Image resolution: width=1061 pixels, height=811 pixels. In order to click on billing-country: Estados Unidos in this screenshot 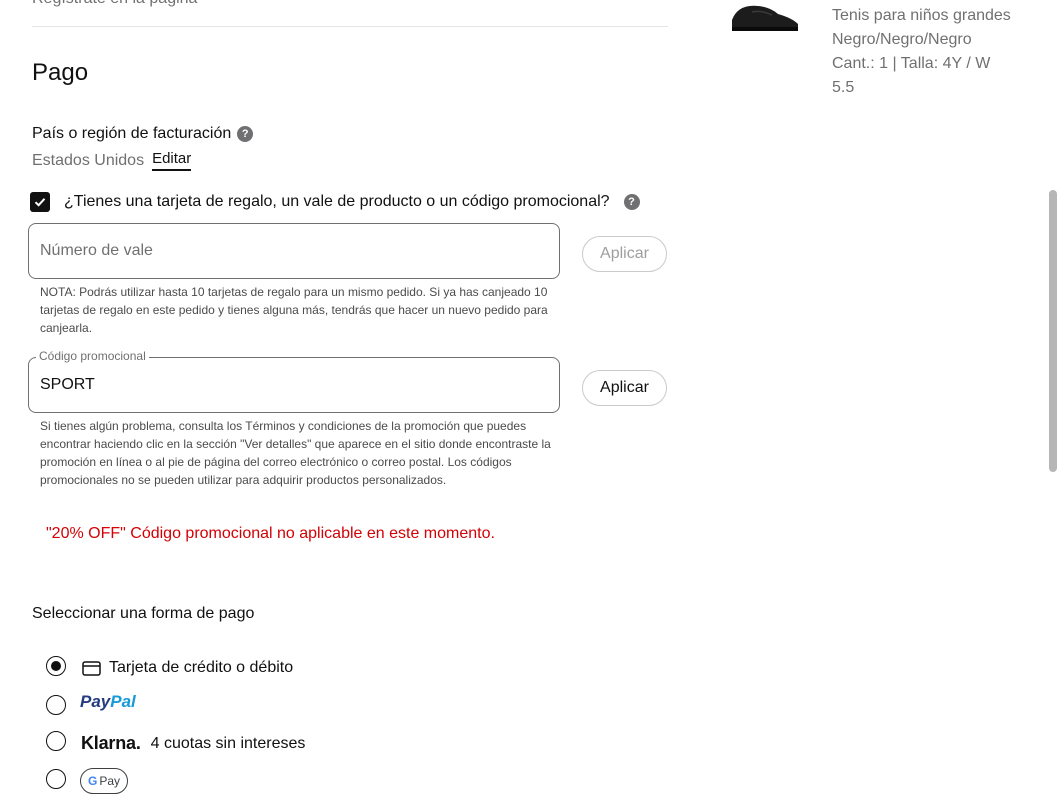, I will do `click(88, 160)`.